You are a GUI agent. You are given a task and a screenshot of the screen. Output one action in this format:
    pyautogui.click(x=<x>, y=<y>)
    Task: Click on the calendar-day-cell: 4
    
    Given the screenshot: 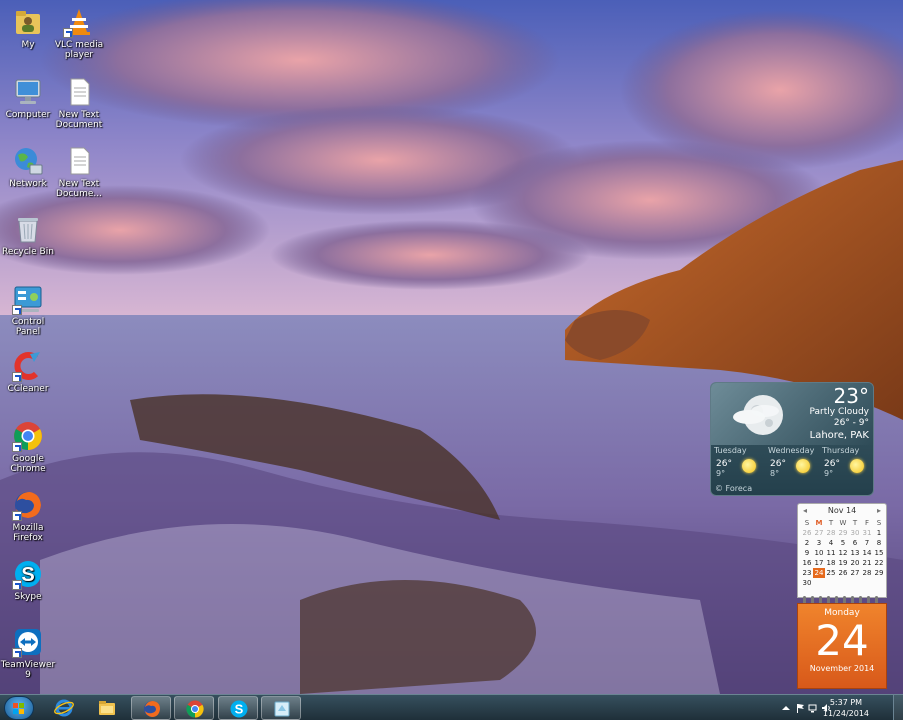 What is the action you would take?
    pyautogui.click(x=831, y=543)
    